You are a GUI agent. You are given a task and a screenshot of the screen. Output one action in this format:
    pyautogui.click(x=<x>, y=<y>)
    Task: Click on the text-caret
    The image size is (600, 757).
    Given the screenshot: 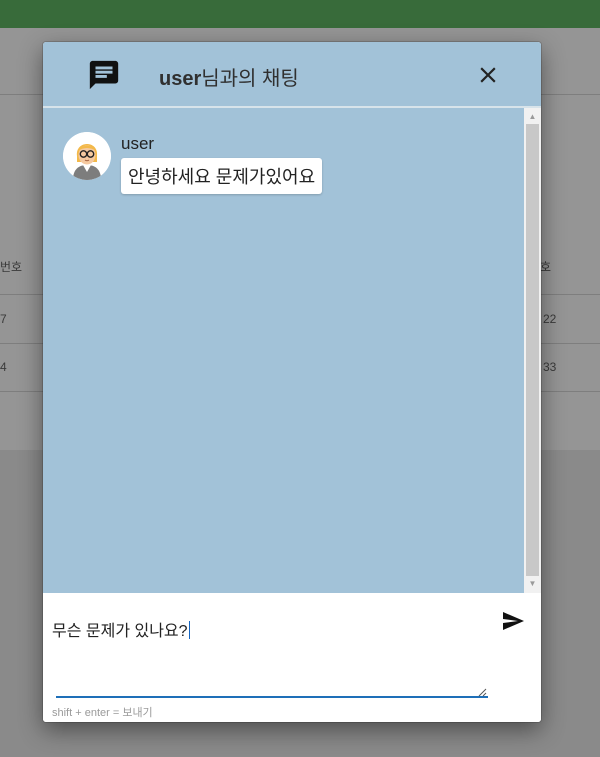 What is the action you would take?
    pyautogui.click(x=189, y=630)
    